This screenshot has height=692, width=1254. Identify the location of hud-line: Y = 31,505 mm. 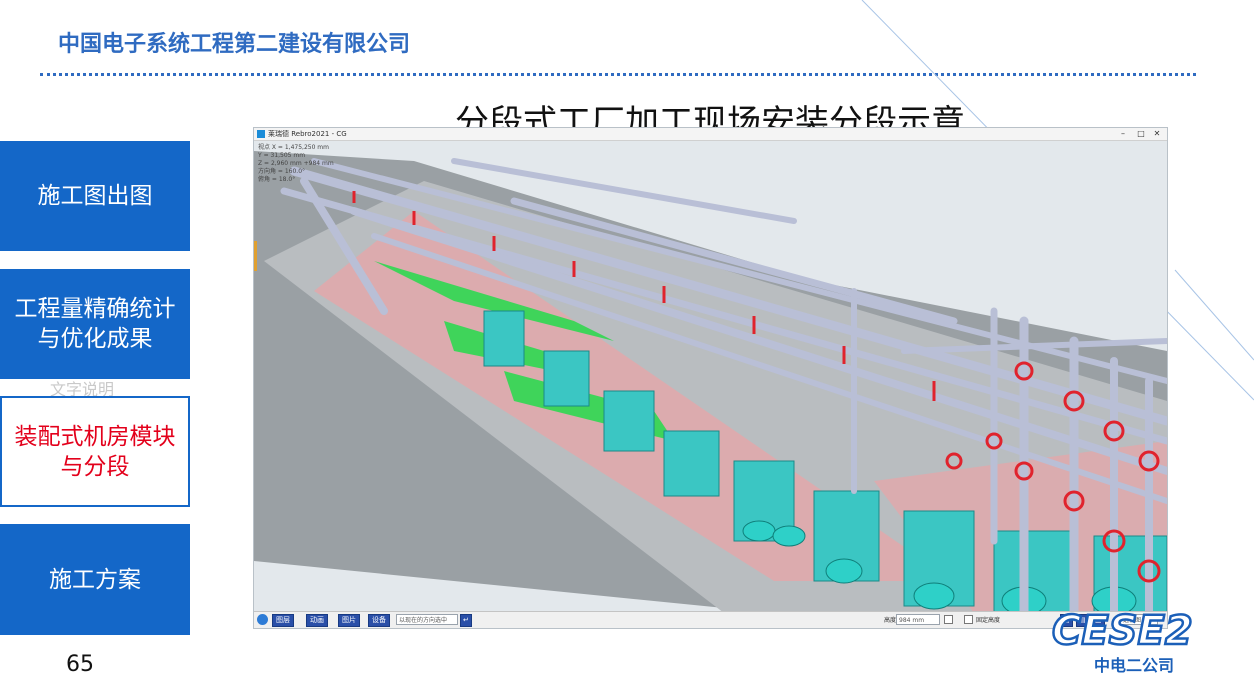
(282, 155).